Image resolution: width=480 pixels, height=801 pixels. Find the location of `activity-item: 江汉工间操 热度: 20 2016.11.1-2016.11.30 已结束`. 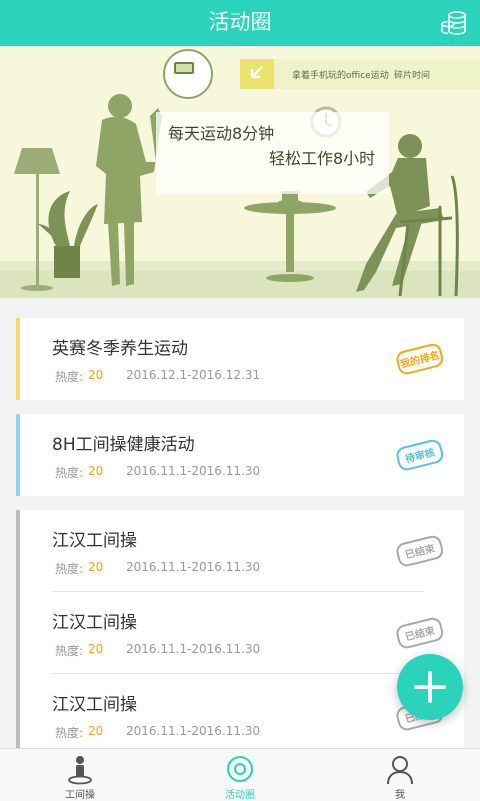

activity-item: 江汉工间操 热度: 20 2016.11.1-2016.11.30 已结束 is located at coordinates (242, 551).